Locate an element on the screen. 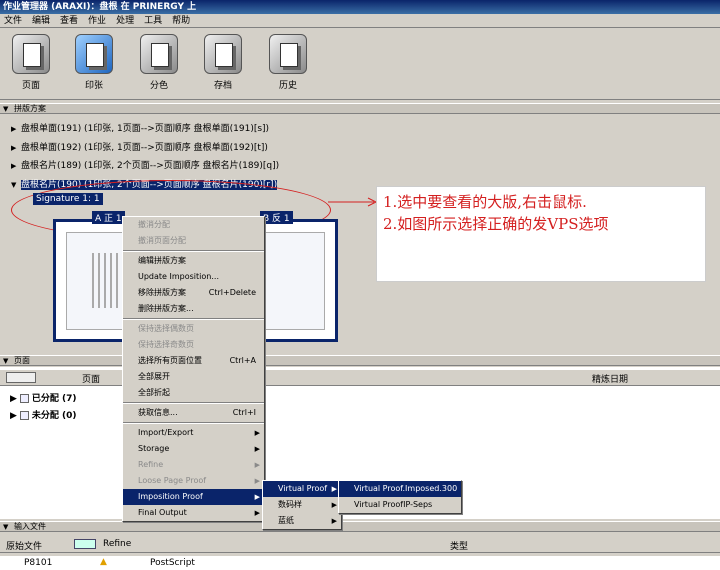 The height and width of the screenshot is (570, 720). arrow-icon is located at coordinates (353, 202).